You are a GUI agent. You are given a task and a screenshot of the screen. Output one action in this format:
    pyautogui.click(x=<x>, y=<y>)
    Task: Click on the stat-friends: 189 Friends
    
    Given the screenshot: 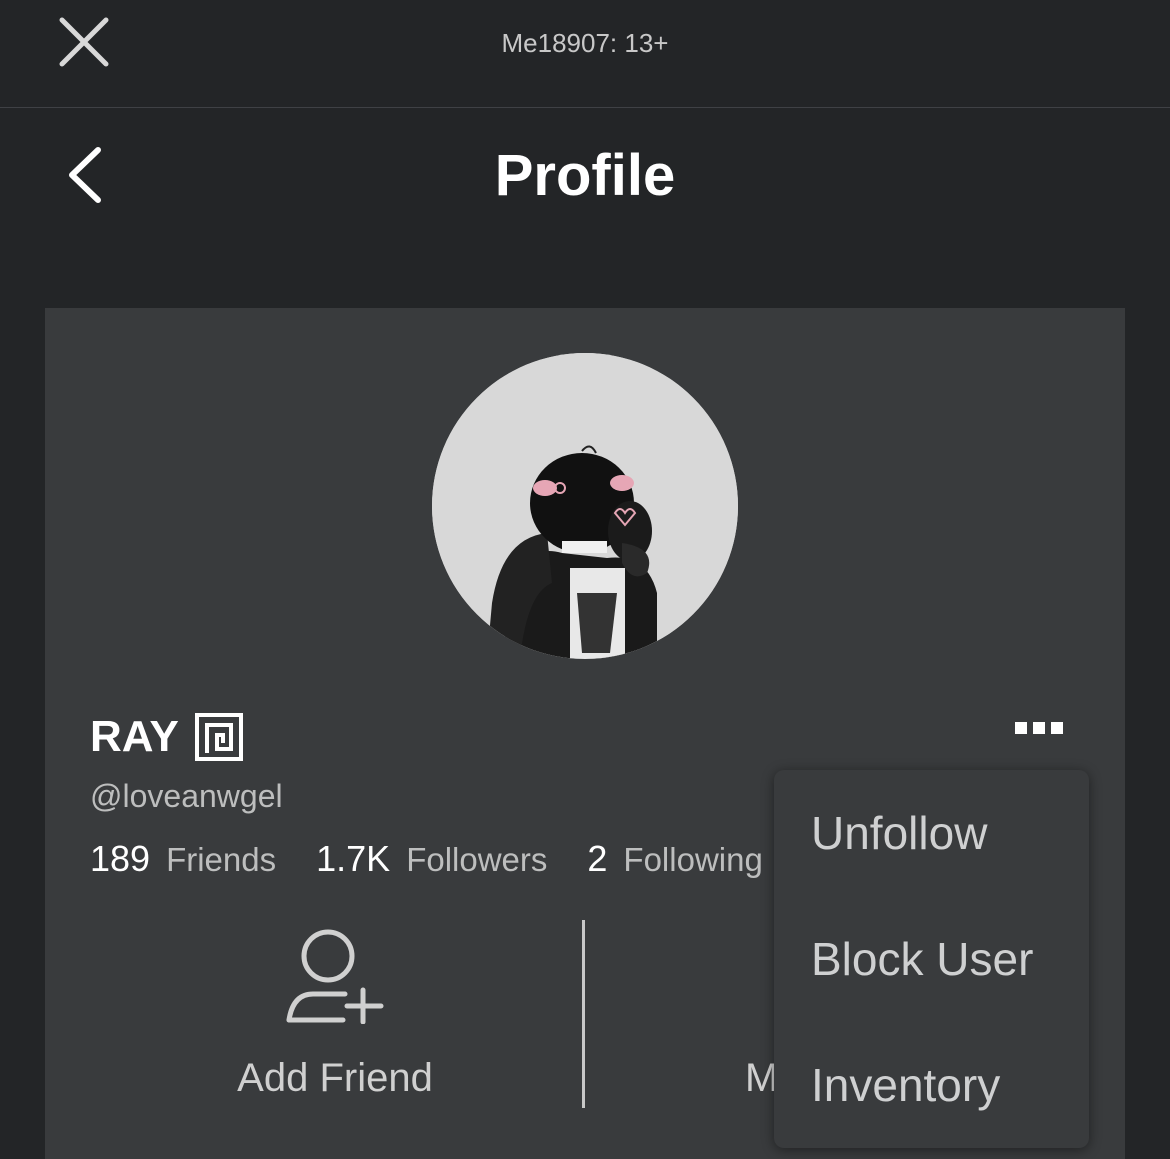 What is the action you would take?
    pyautogui.click(x=183, y=859)
    